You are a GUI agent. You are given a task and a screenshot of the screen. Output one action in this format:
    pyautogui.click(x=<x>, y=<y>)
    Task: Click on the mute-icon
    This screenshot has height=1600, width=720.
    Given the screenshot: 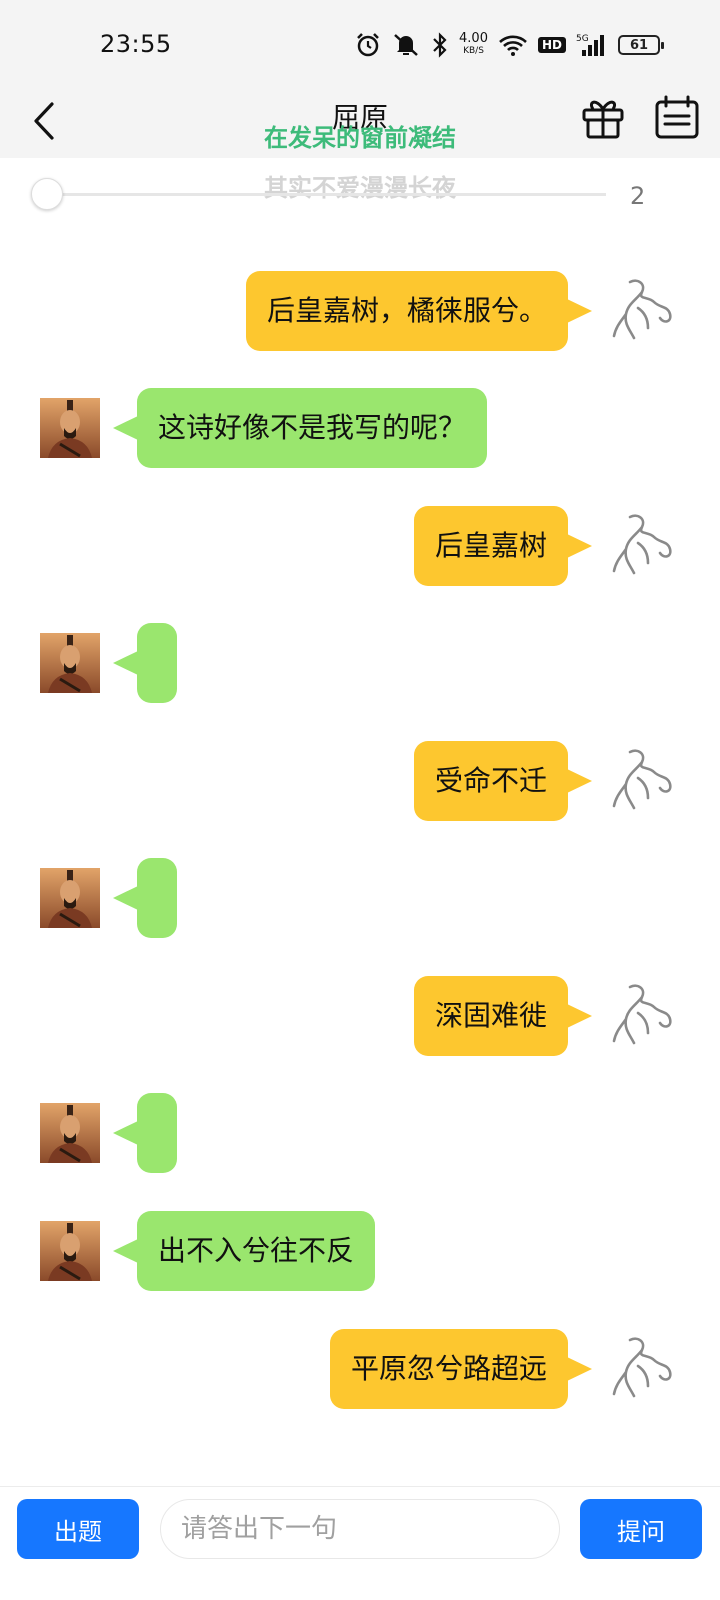 What is the action you would take?
    pyautogui.click(x=406, y=45)
    